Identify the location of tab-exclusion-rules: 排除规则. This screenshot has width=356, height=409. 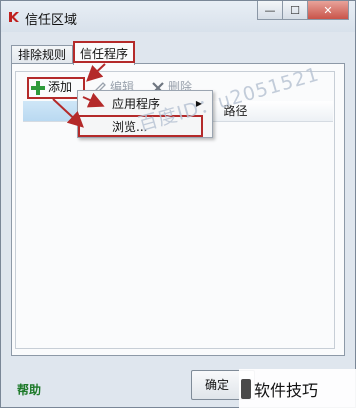
(42, 55).